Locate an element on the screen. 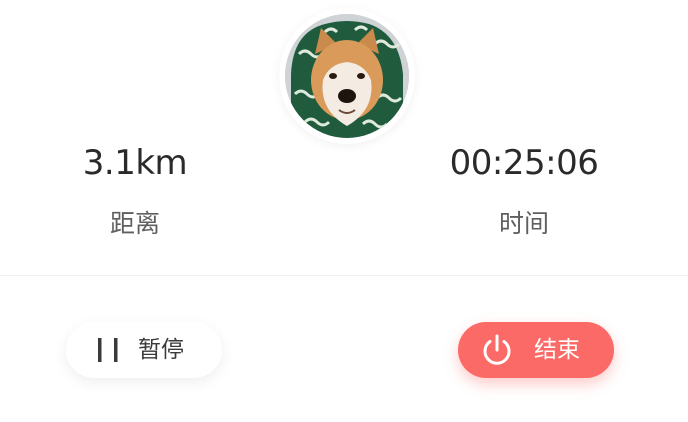  pause-label: 暂停 is located at coordinates (161, 350).